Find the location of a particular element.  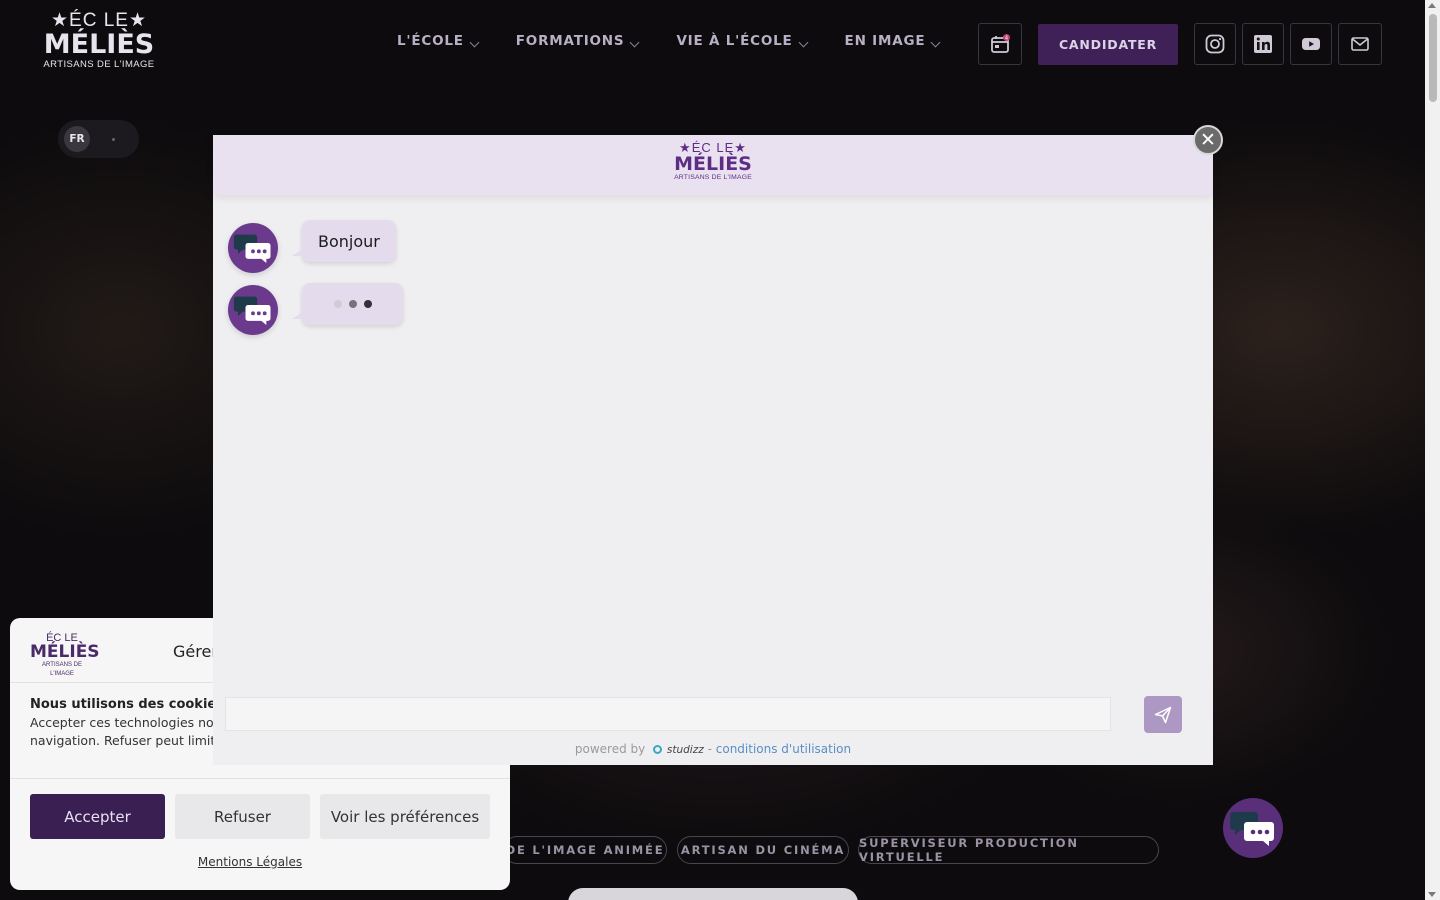

typing-indicator is located at coordinates (347, 304).